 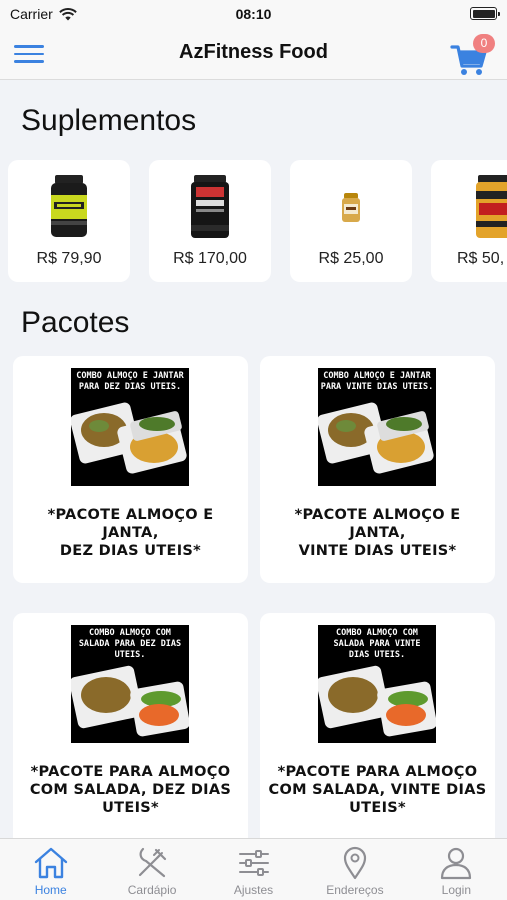 I want to click on battery-icon, so click(x=485, y=13).